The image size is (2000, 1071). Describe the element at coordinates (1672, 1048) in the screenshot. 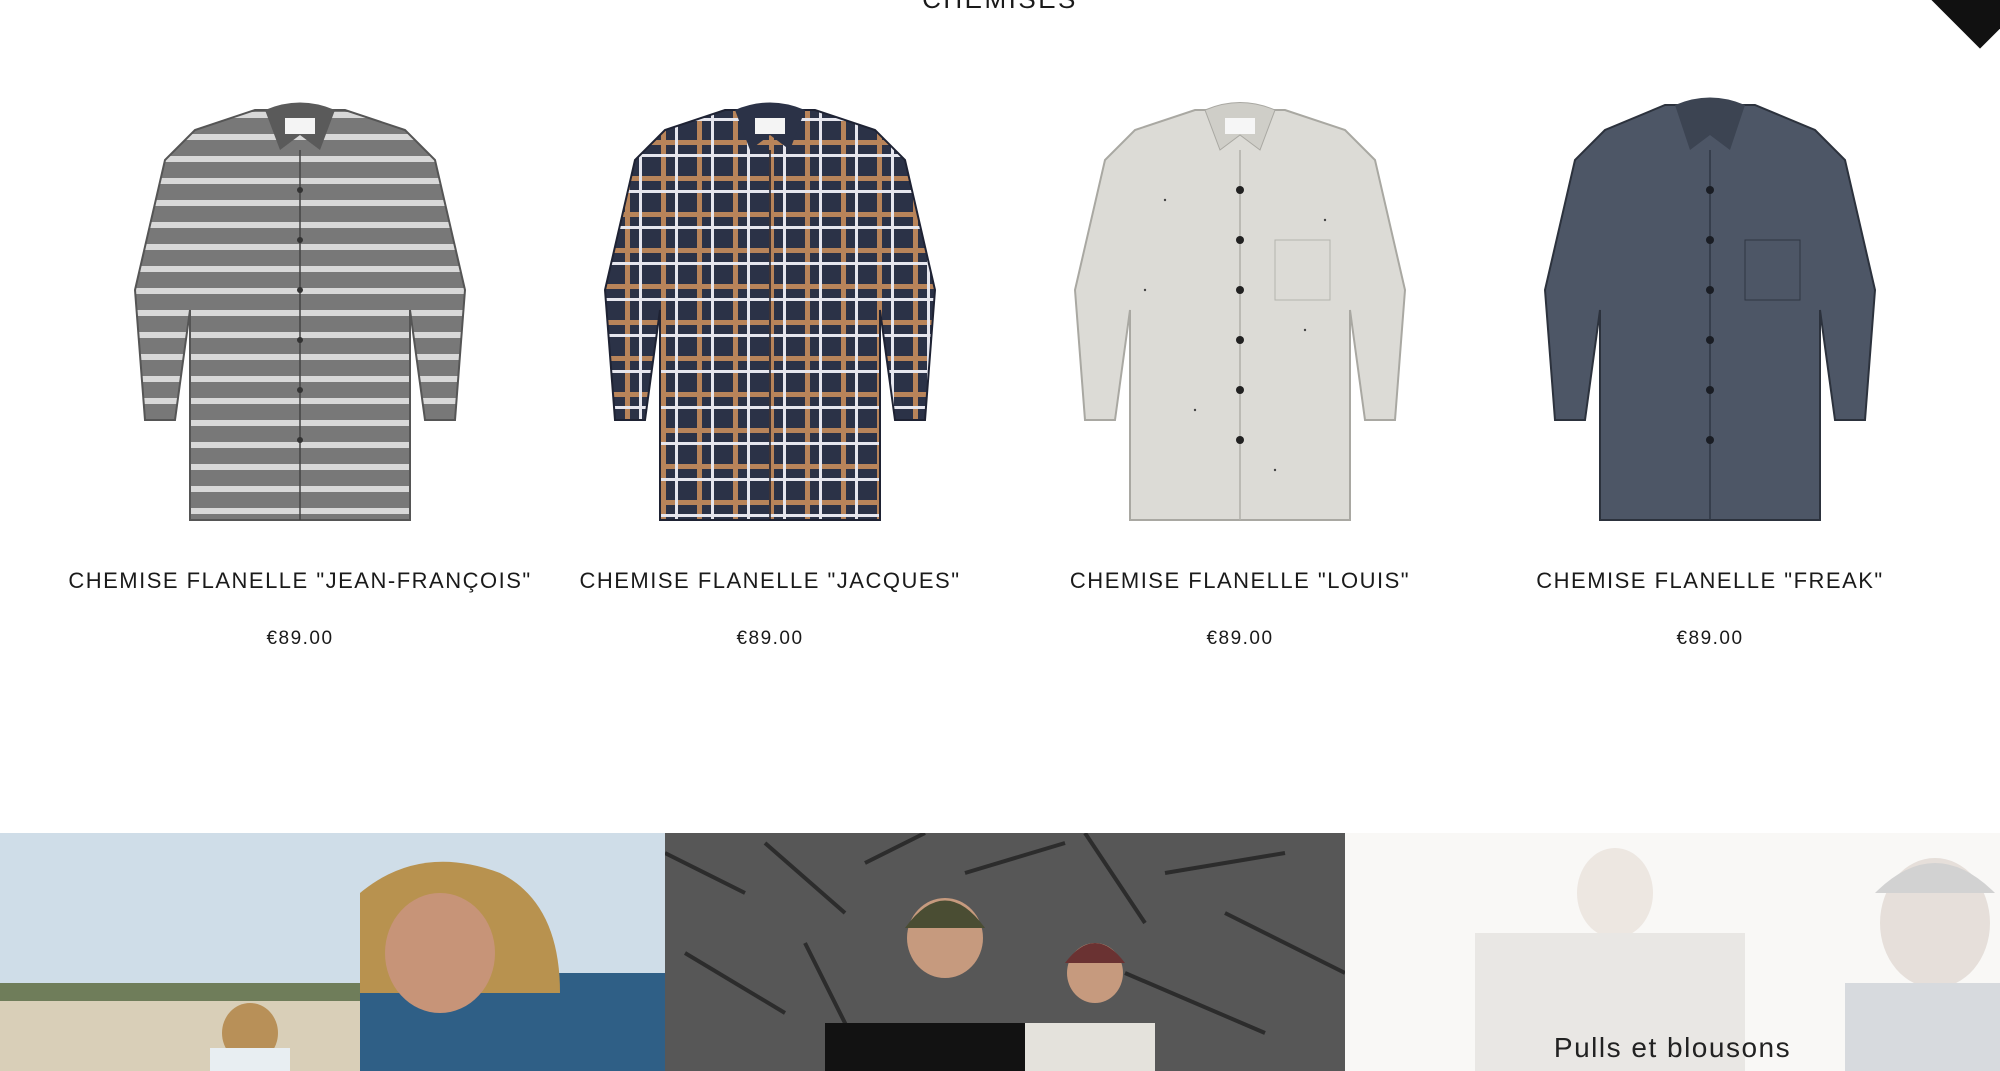

I see `collection-label: Pulls et blousons` at that location.